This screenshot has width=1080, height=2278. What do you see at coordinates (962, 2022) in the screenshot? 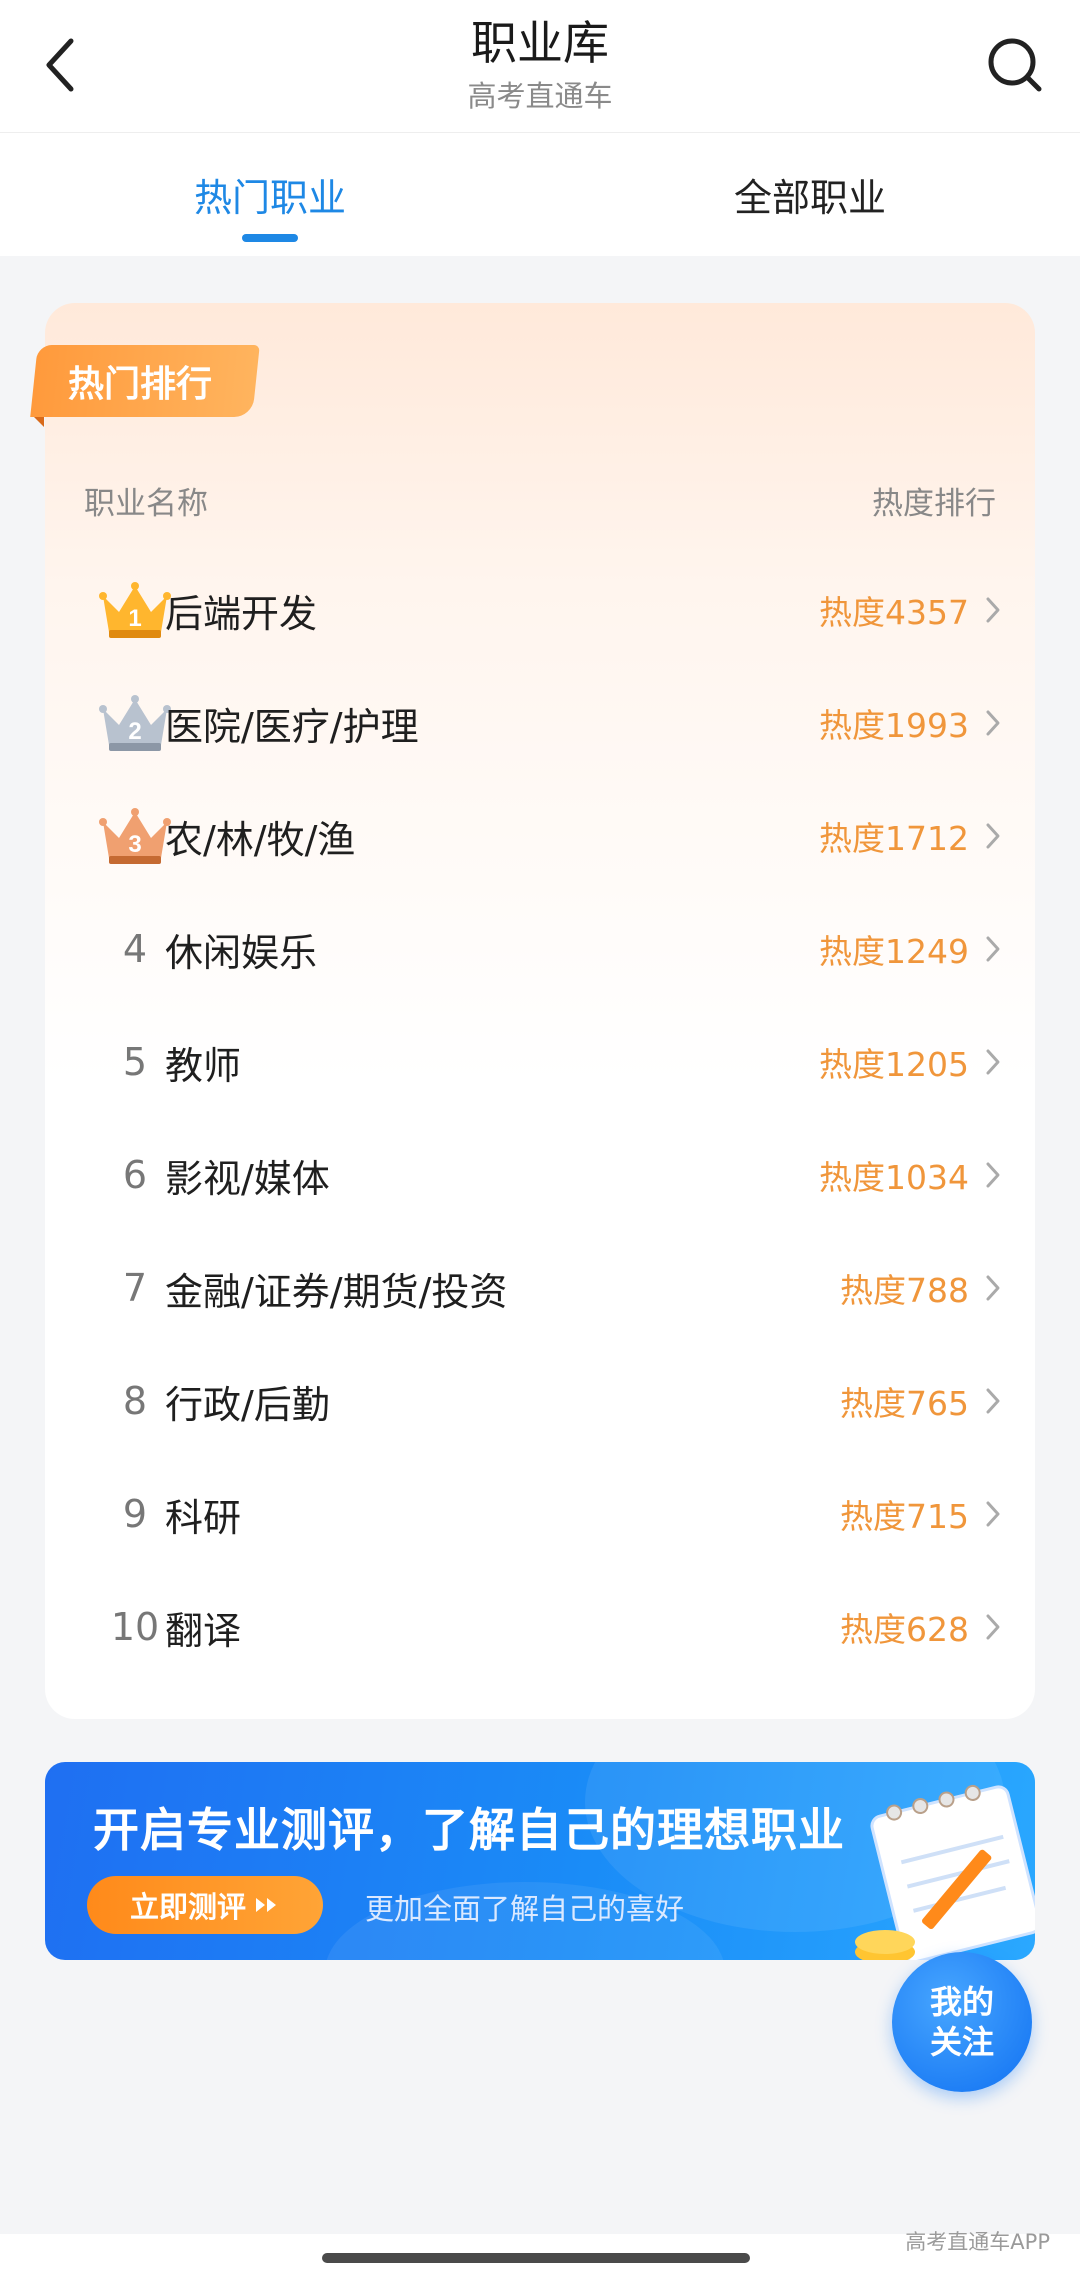
I see `my-follow-button: 我的 关注` at bounding box center [962, 2022].